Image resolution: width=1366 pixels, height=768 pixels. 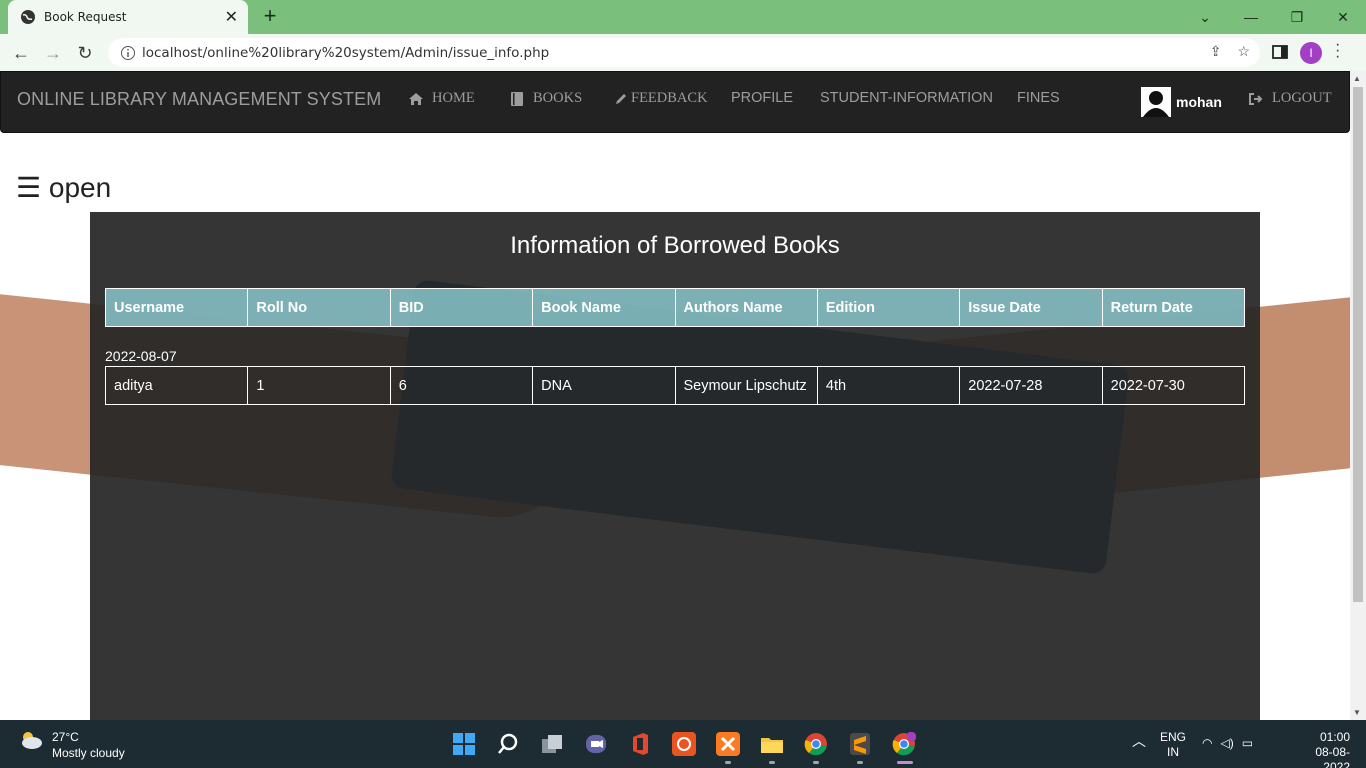 I want to click on new-tab-button: +, so click(x=270, y=17).